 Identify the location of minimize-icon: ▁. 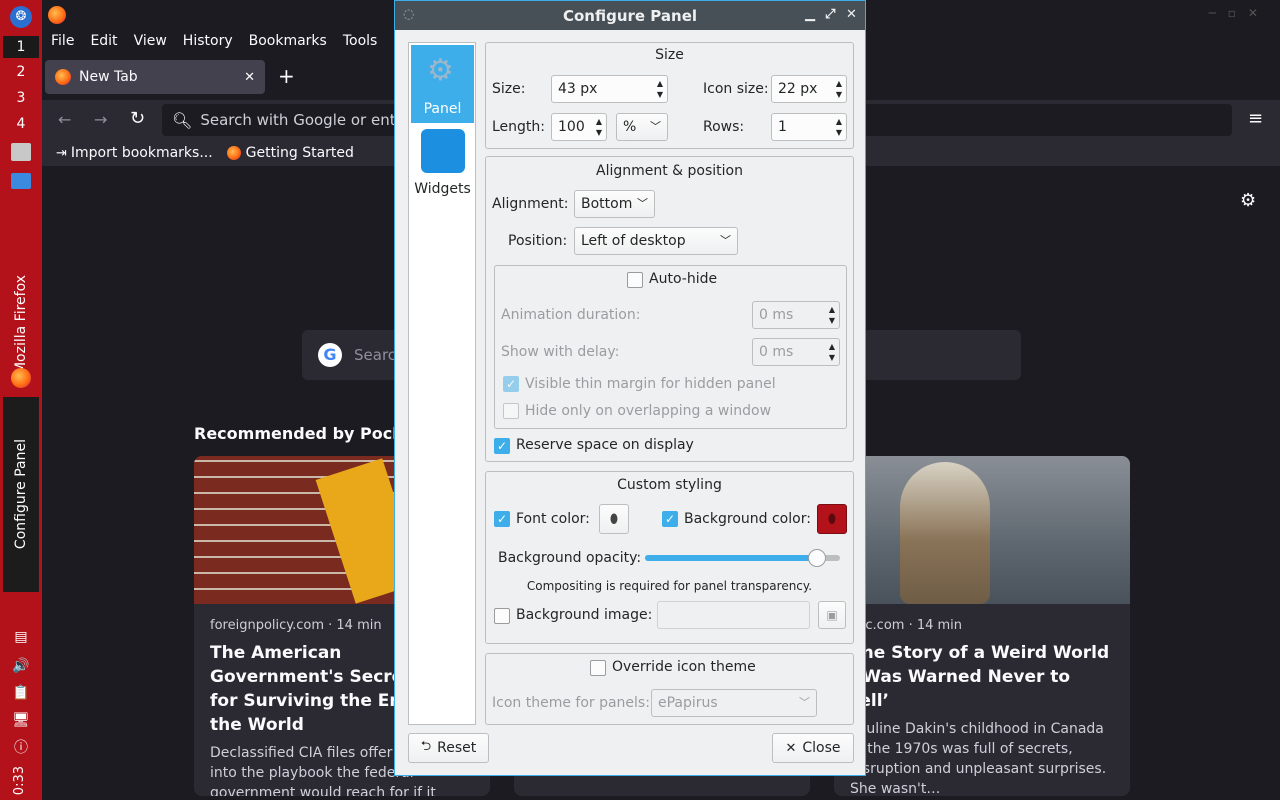
(810, 14).